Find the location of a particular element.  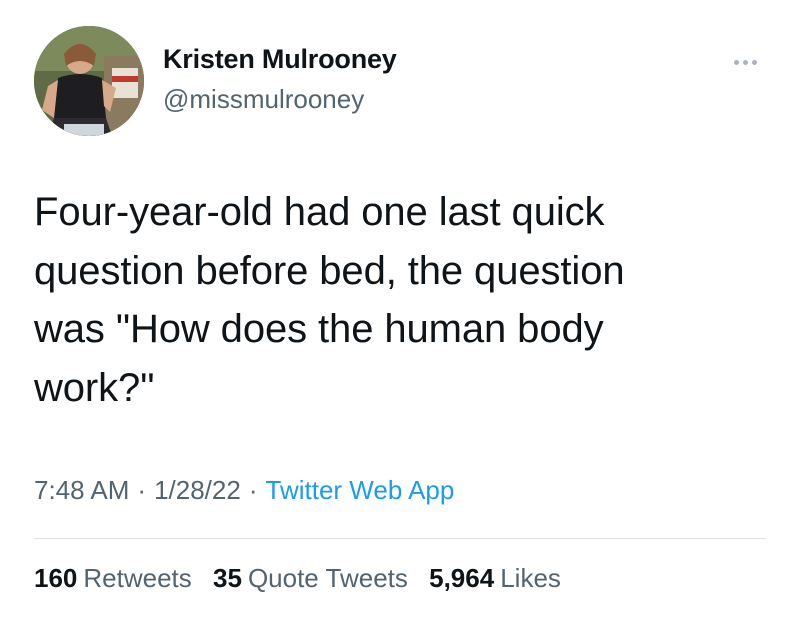

likes-stat: 5,964 Likes is located at coordinates (495, 578).